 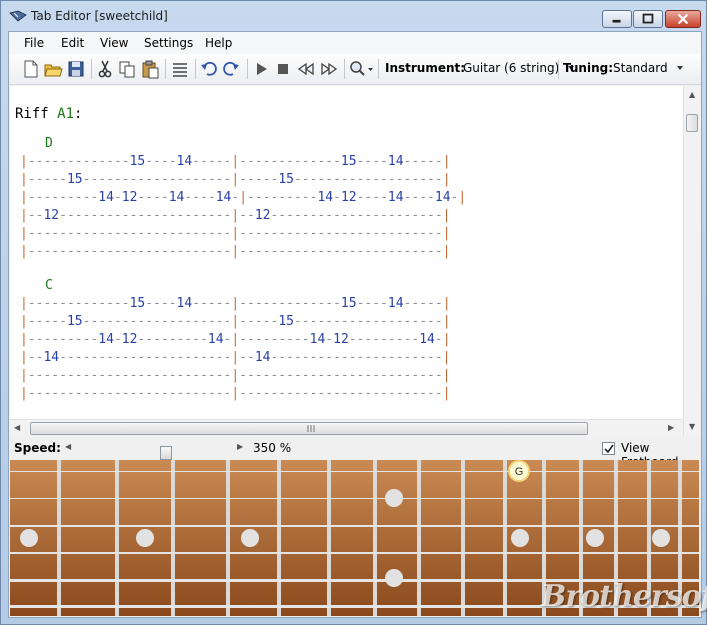 I want to click on redo-icon, so click(x=231, y=69).